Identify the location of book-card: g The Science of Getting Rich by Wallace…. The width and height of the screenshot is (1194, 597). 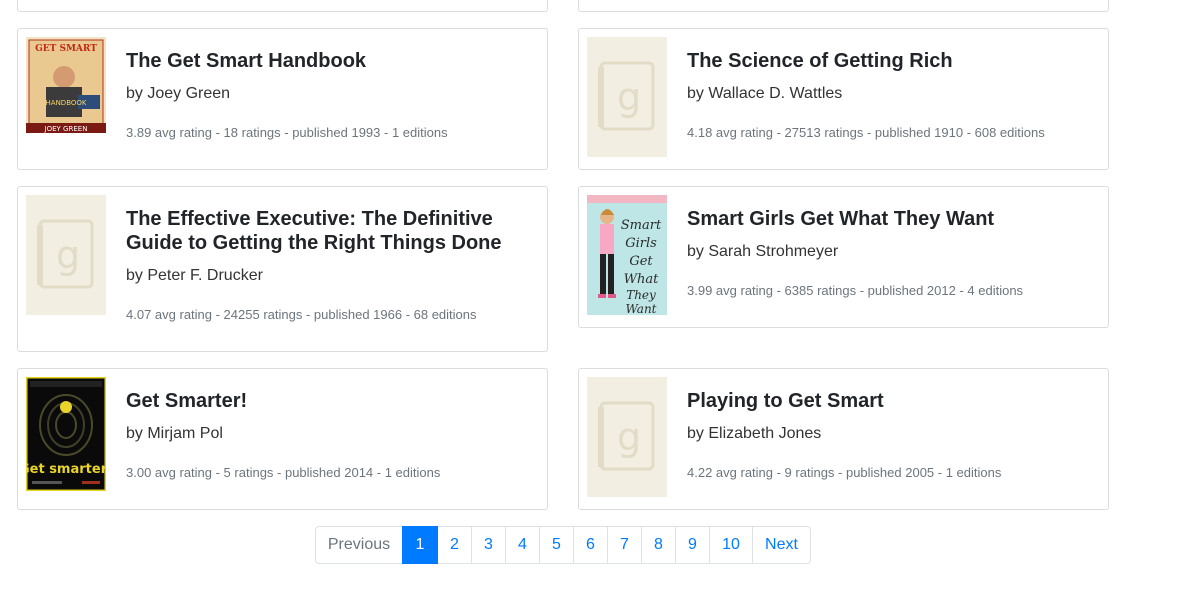
(843, 99).